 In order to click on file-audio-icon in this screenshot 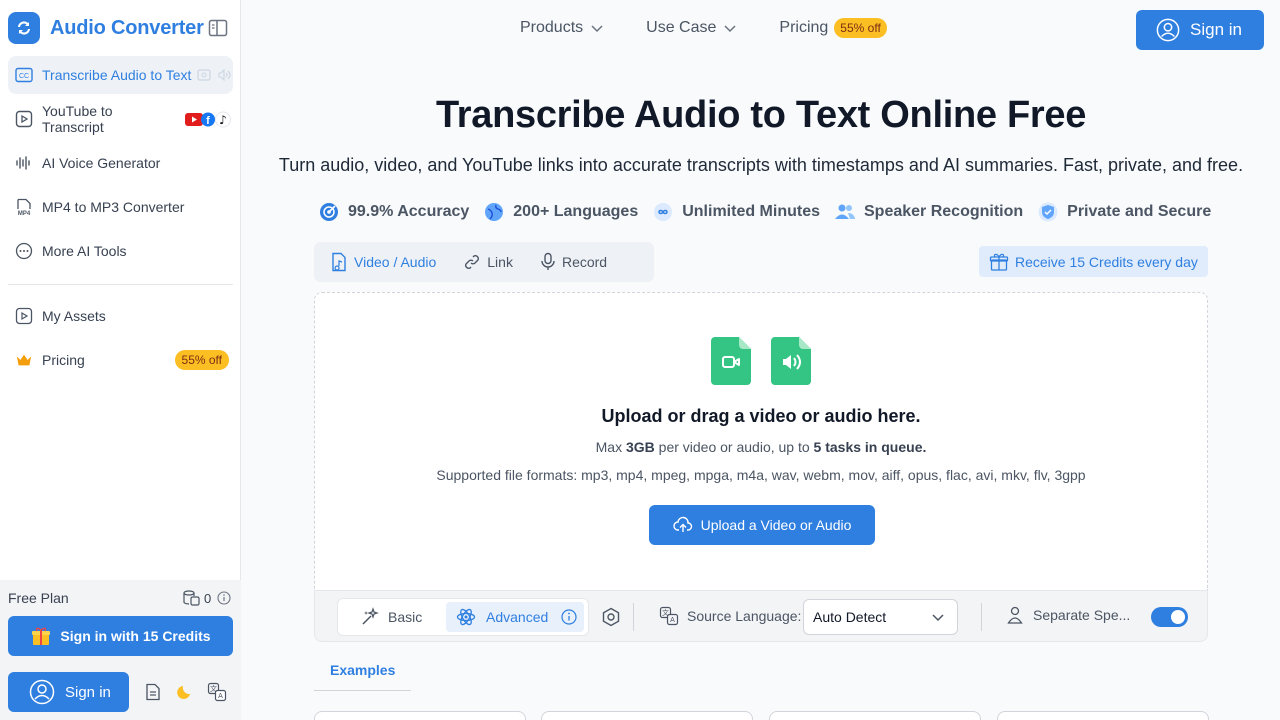, I will do `click(339, 262)`.